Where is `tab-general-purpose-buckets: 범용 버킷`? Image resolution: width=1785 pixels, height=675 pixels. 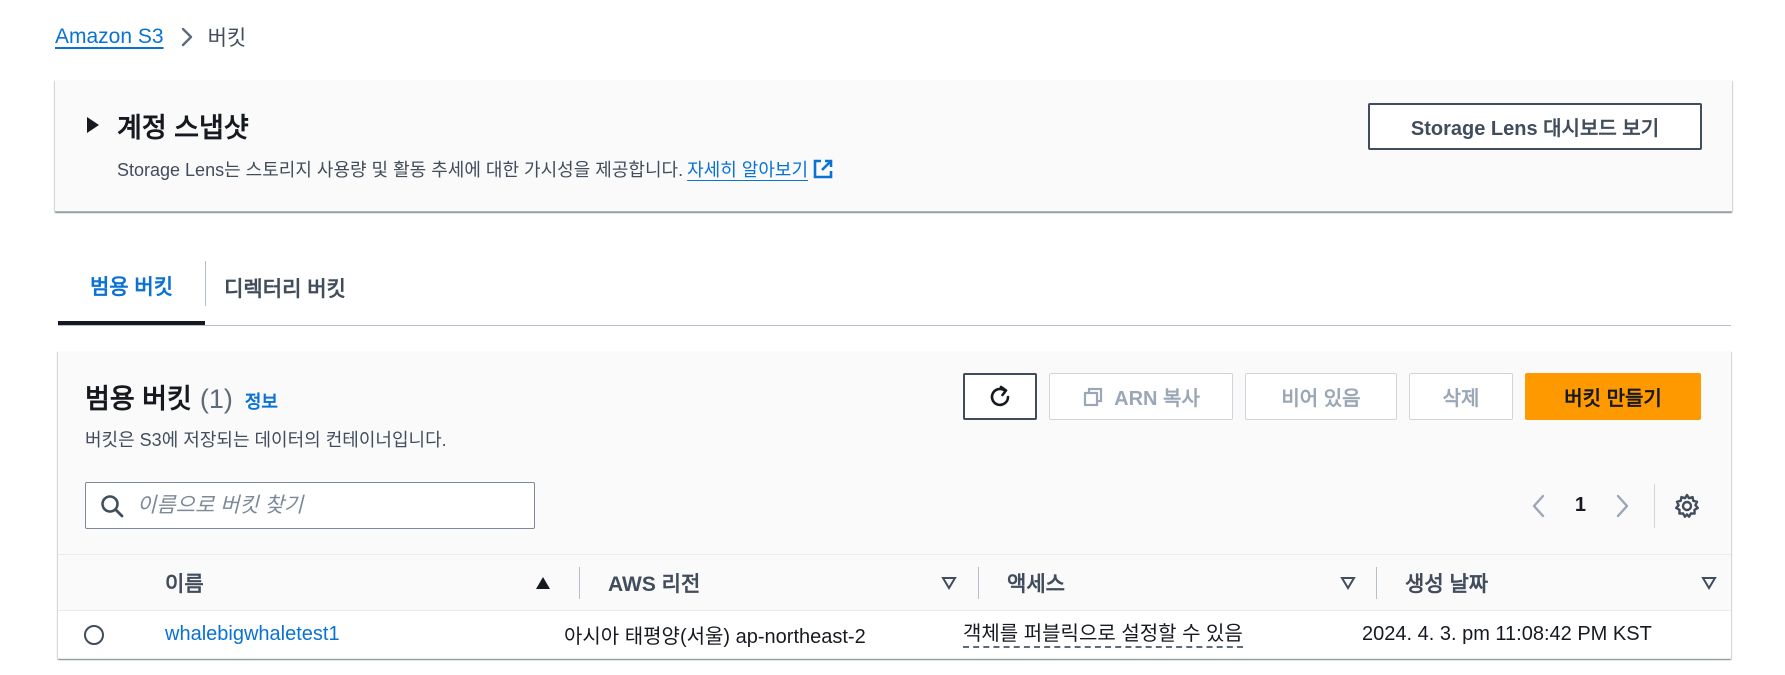 tab-general-purpose-buckets: 범용 버킷 is located at coordinates (131, 287).